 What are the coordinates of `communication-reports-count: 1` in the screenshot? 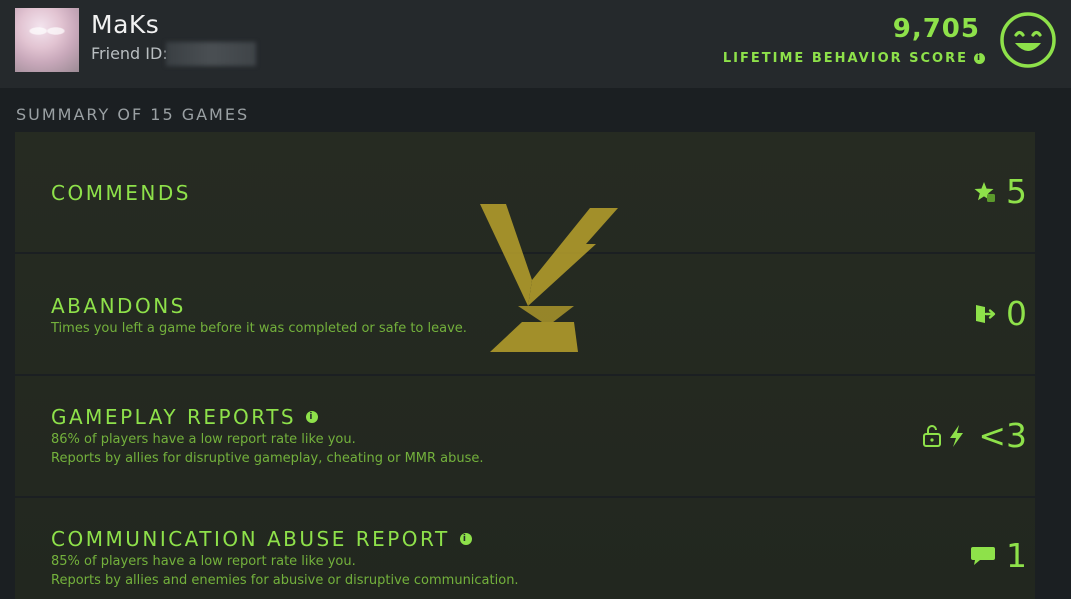 It's located at (1016, 555).